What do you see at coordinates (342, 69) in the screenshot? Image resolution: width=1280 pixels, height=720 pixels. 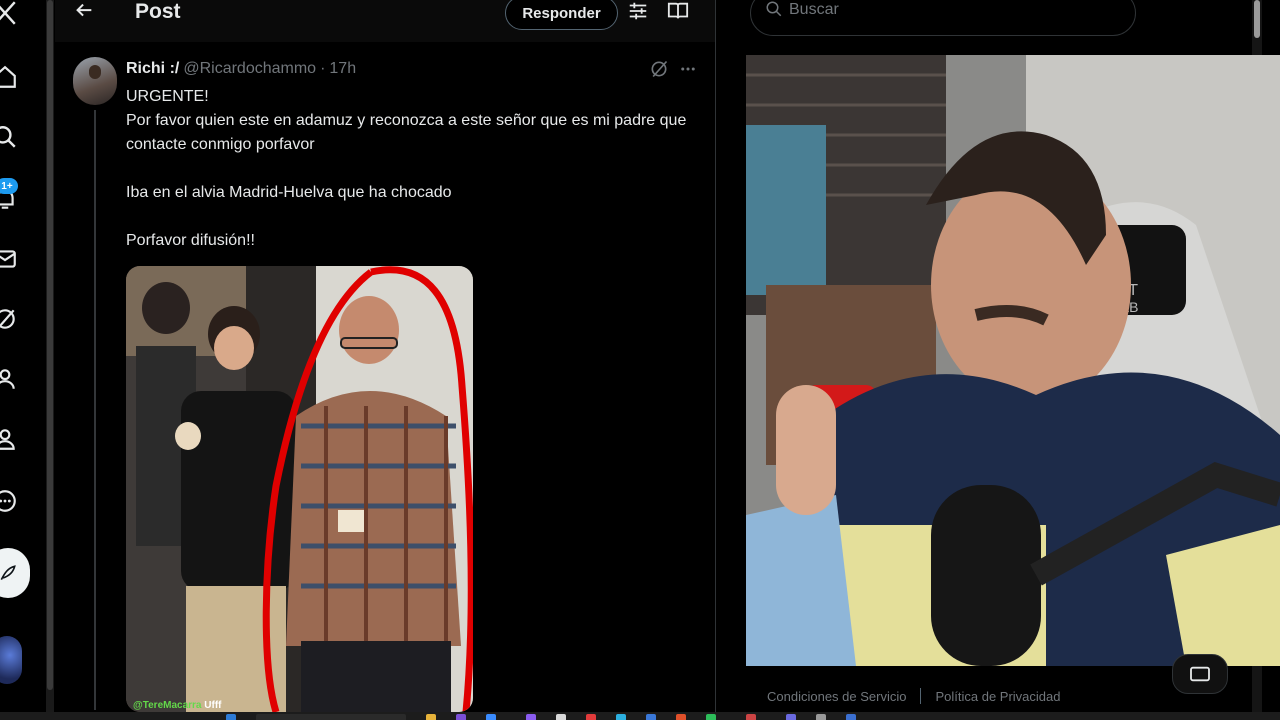 I see `post-time: 17h` at bounding box center [342, 69].